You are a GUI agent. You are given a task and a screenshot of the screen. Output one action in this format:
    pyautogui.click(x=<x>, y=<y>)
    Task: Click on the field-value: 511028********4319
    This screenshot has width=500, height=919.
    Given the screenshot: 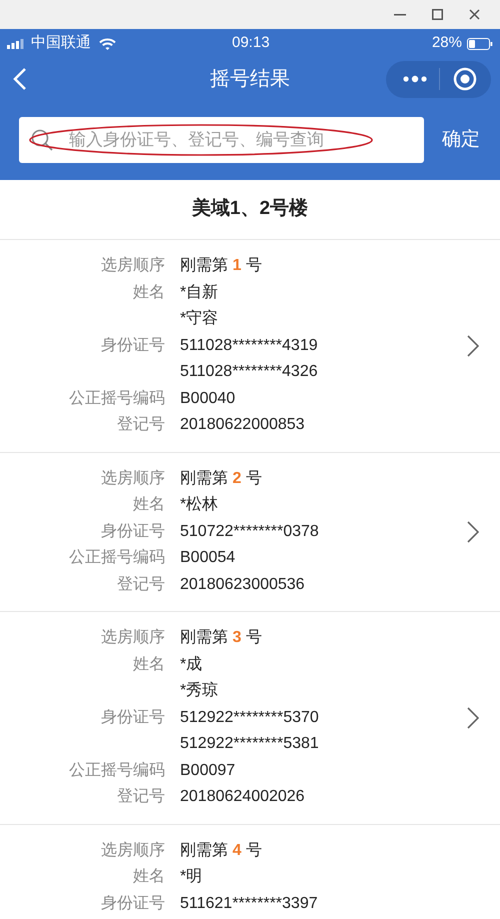 What is the action you would take?
    pyautogui.click(x=249, y=346)
    